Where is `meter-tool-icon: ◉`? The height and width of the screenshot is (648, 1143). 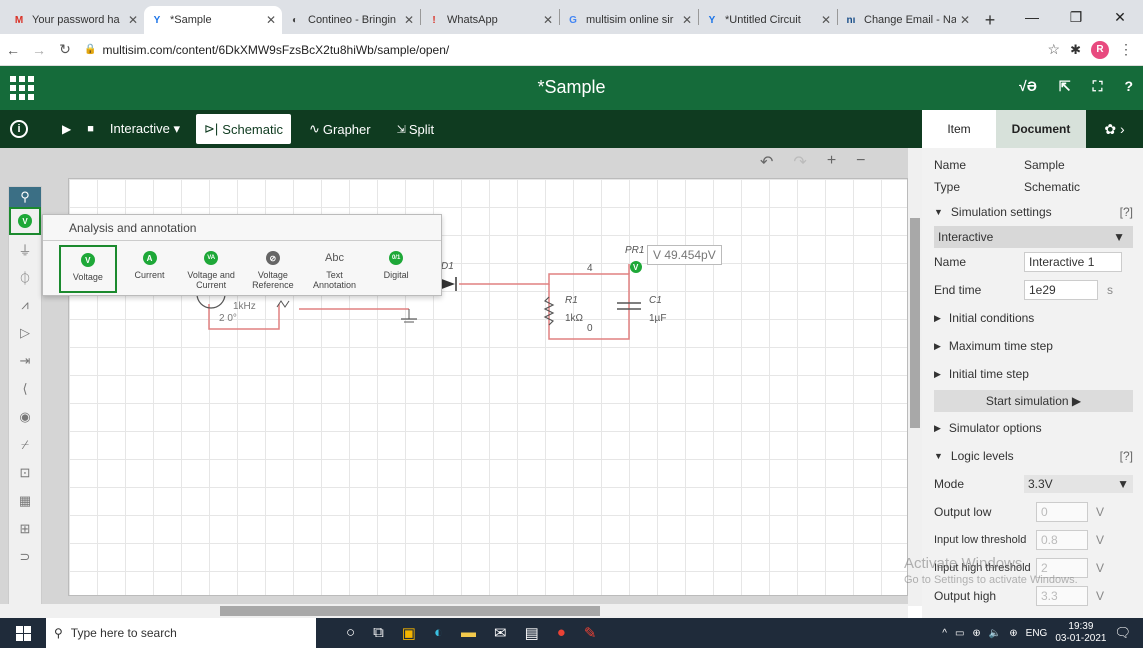 meter-tool-icon: ◉ is located at coordinates (25, 417).